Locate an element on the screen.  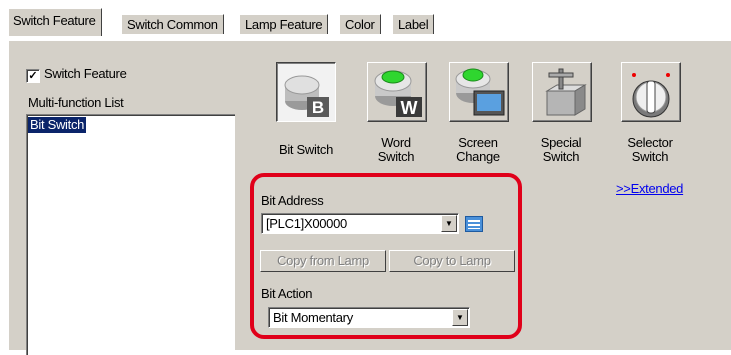
bit-address-label: Bit Address is located at coordinates (292, 200).